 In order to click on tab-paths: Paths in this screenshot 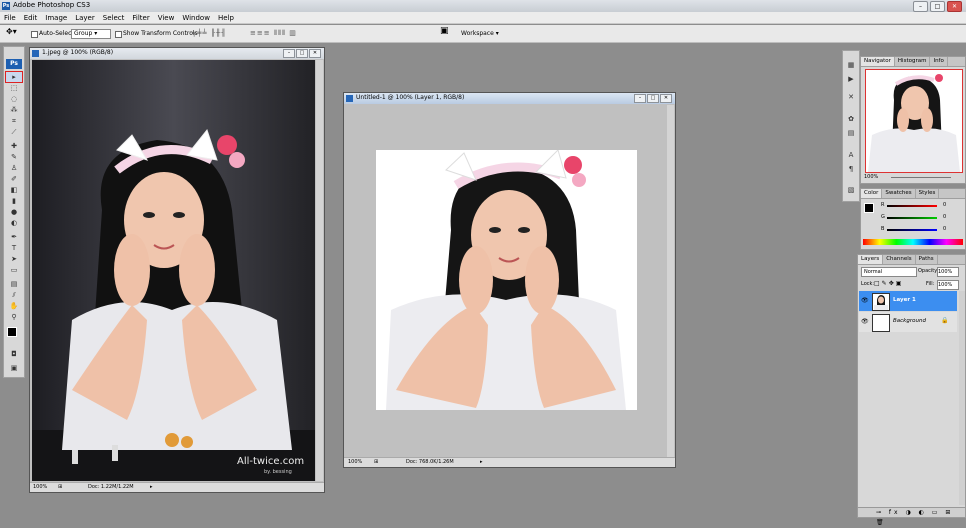, I will do `click(927, 259)`.